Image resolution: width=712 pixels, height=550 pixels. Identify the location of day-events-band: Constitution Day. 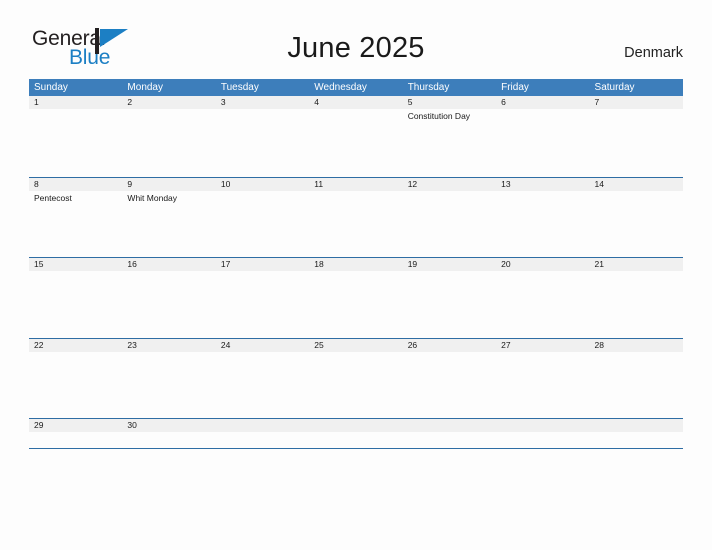
(356, 115).